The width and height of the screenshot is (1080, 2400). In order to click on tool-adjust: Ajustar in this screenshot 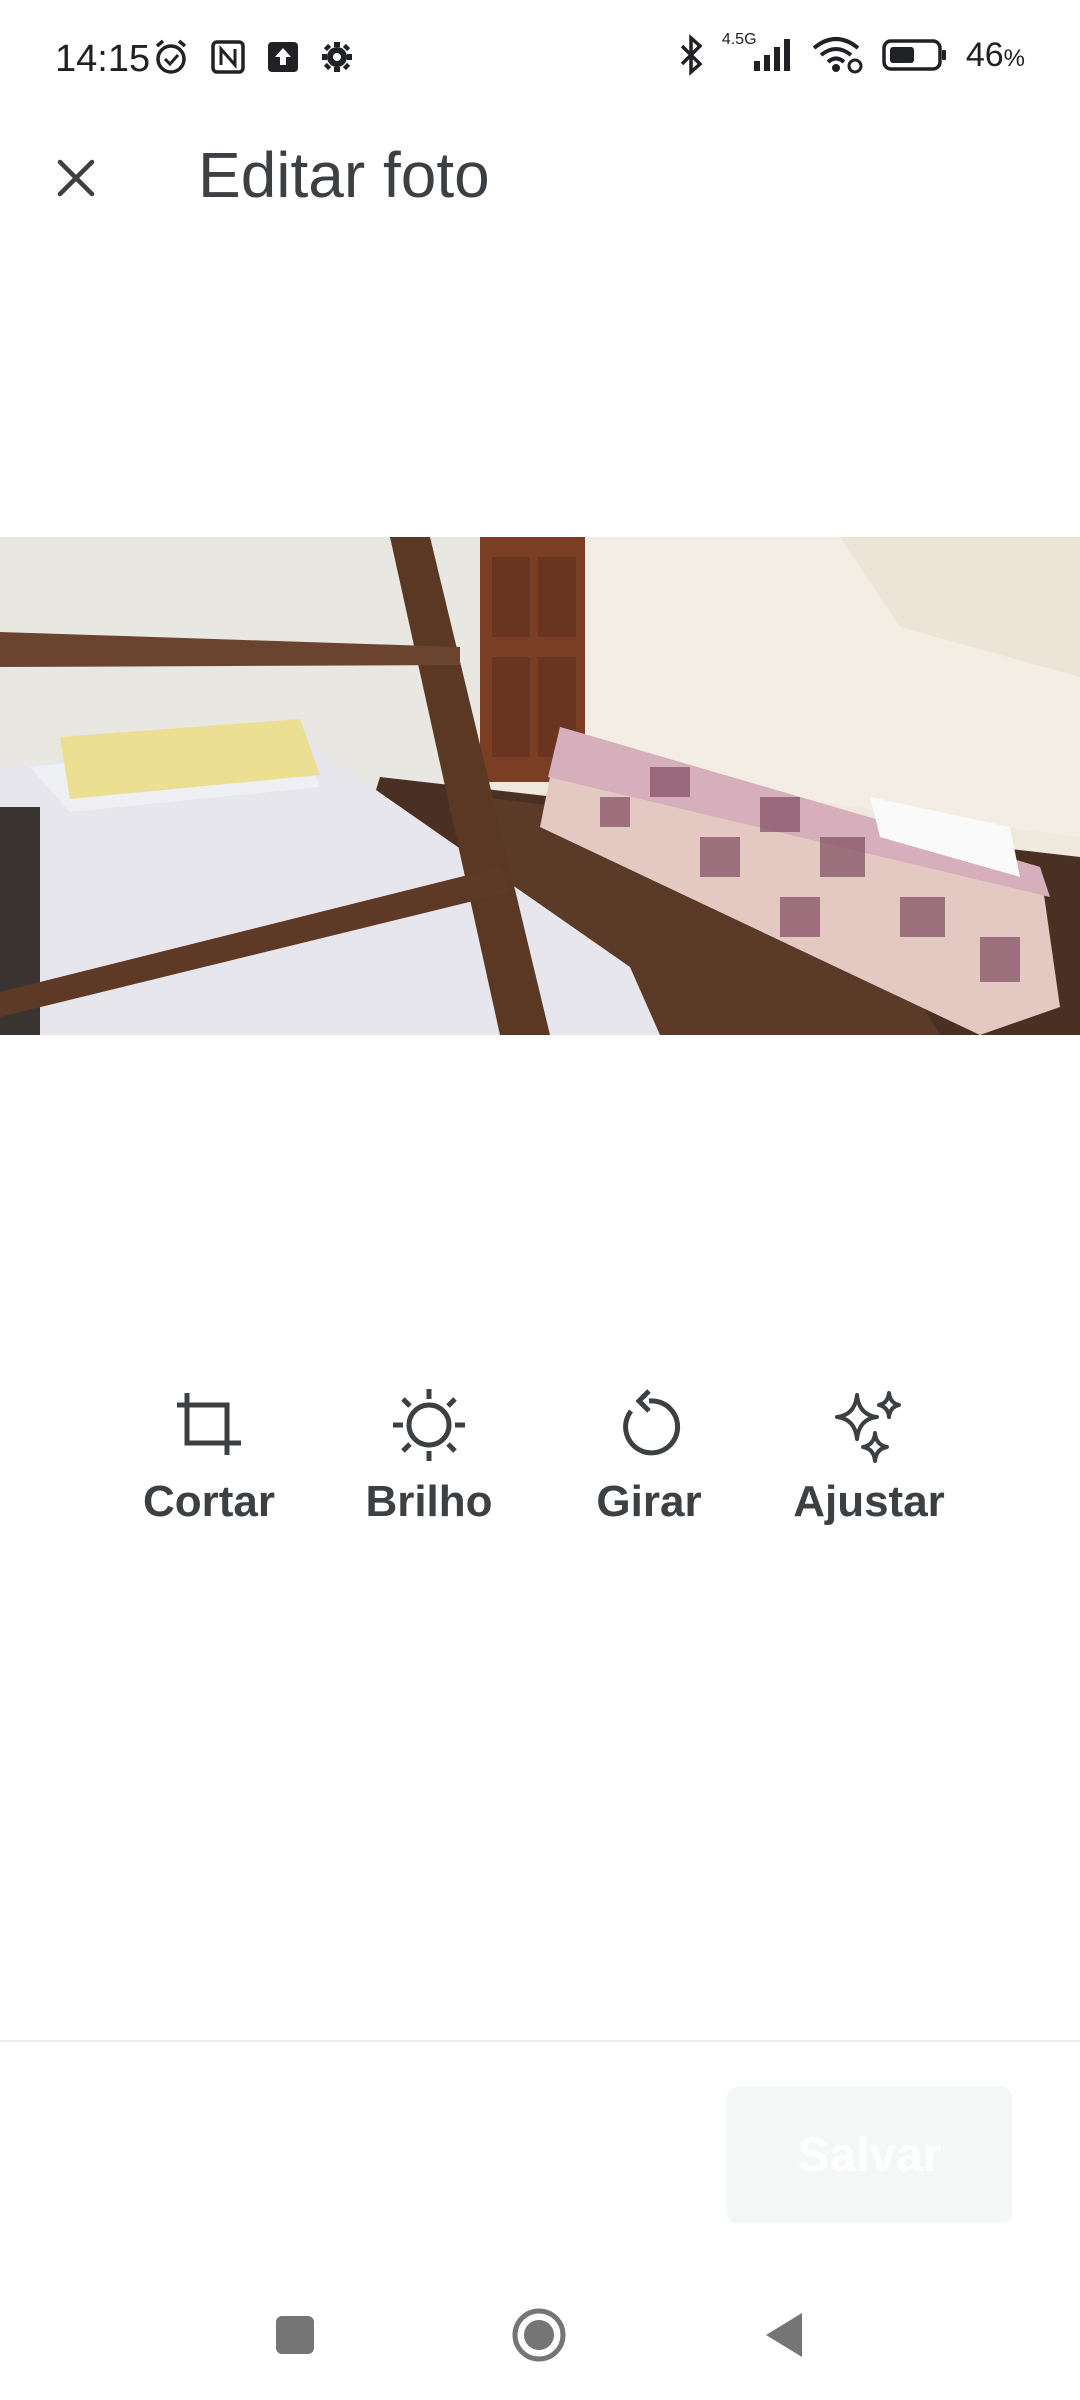, I will do `click(869, 1456)`.